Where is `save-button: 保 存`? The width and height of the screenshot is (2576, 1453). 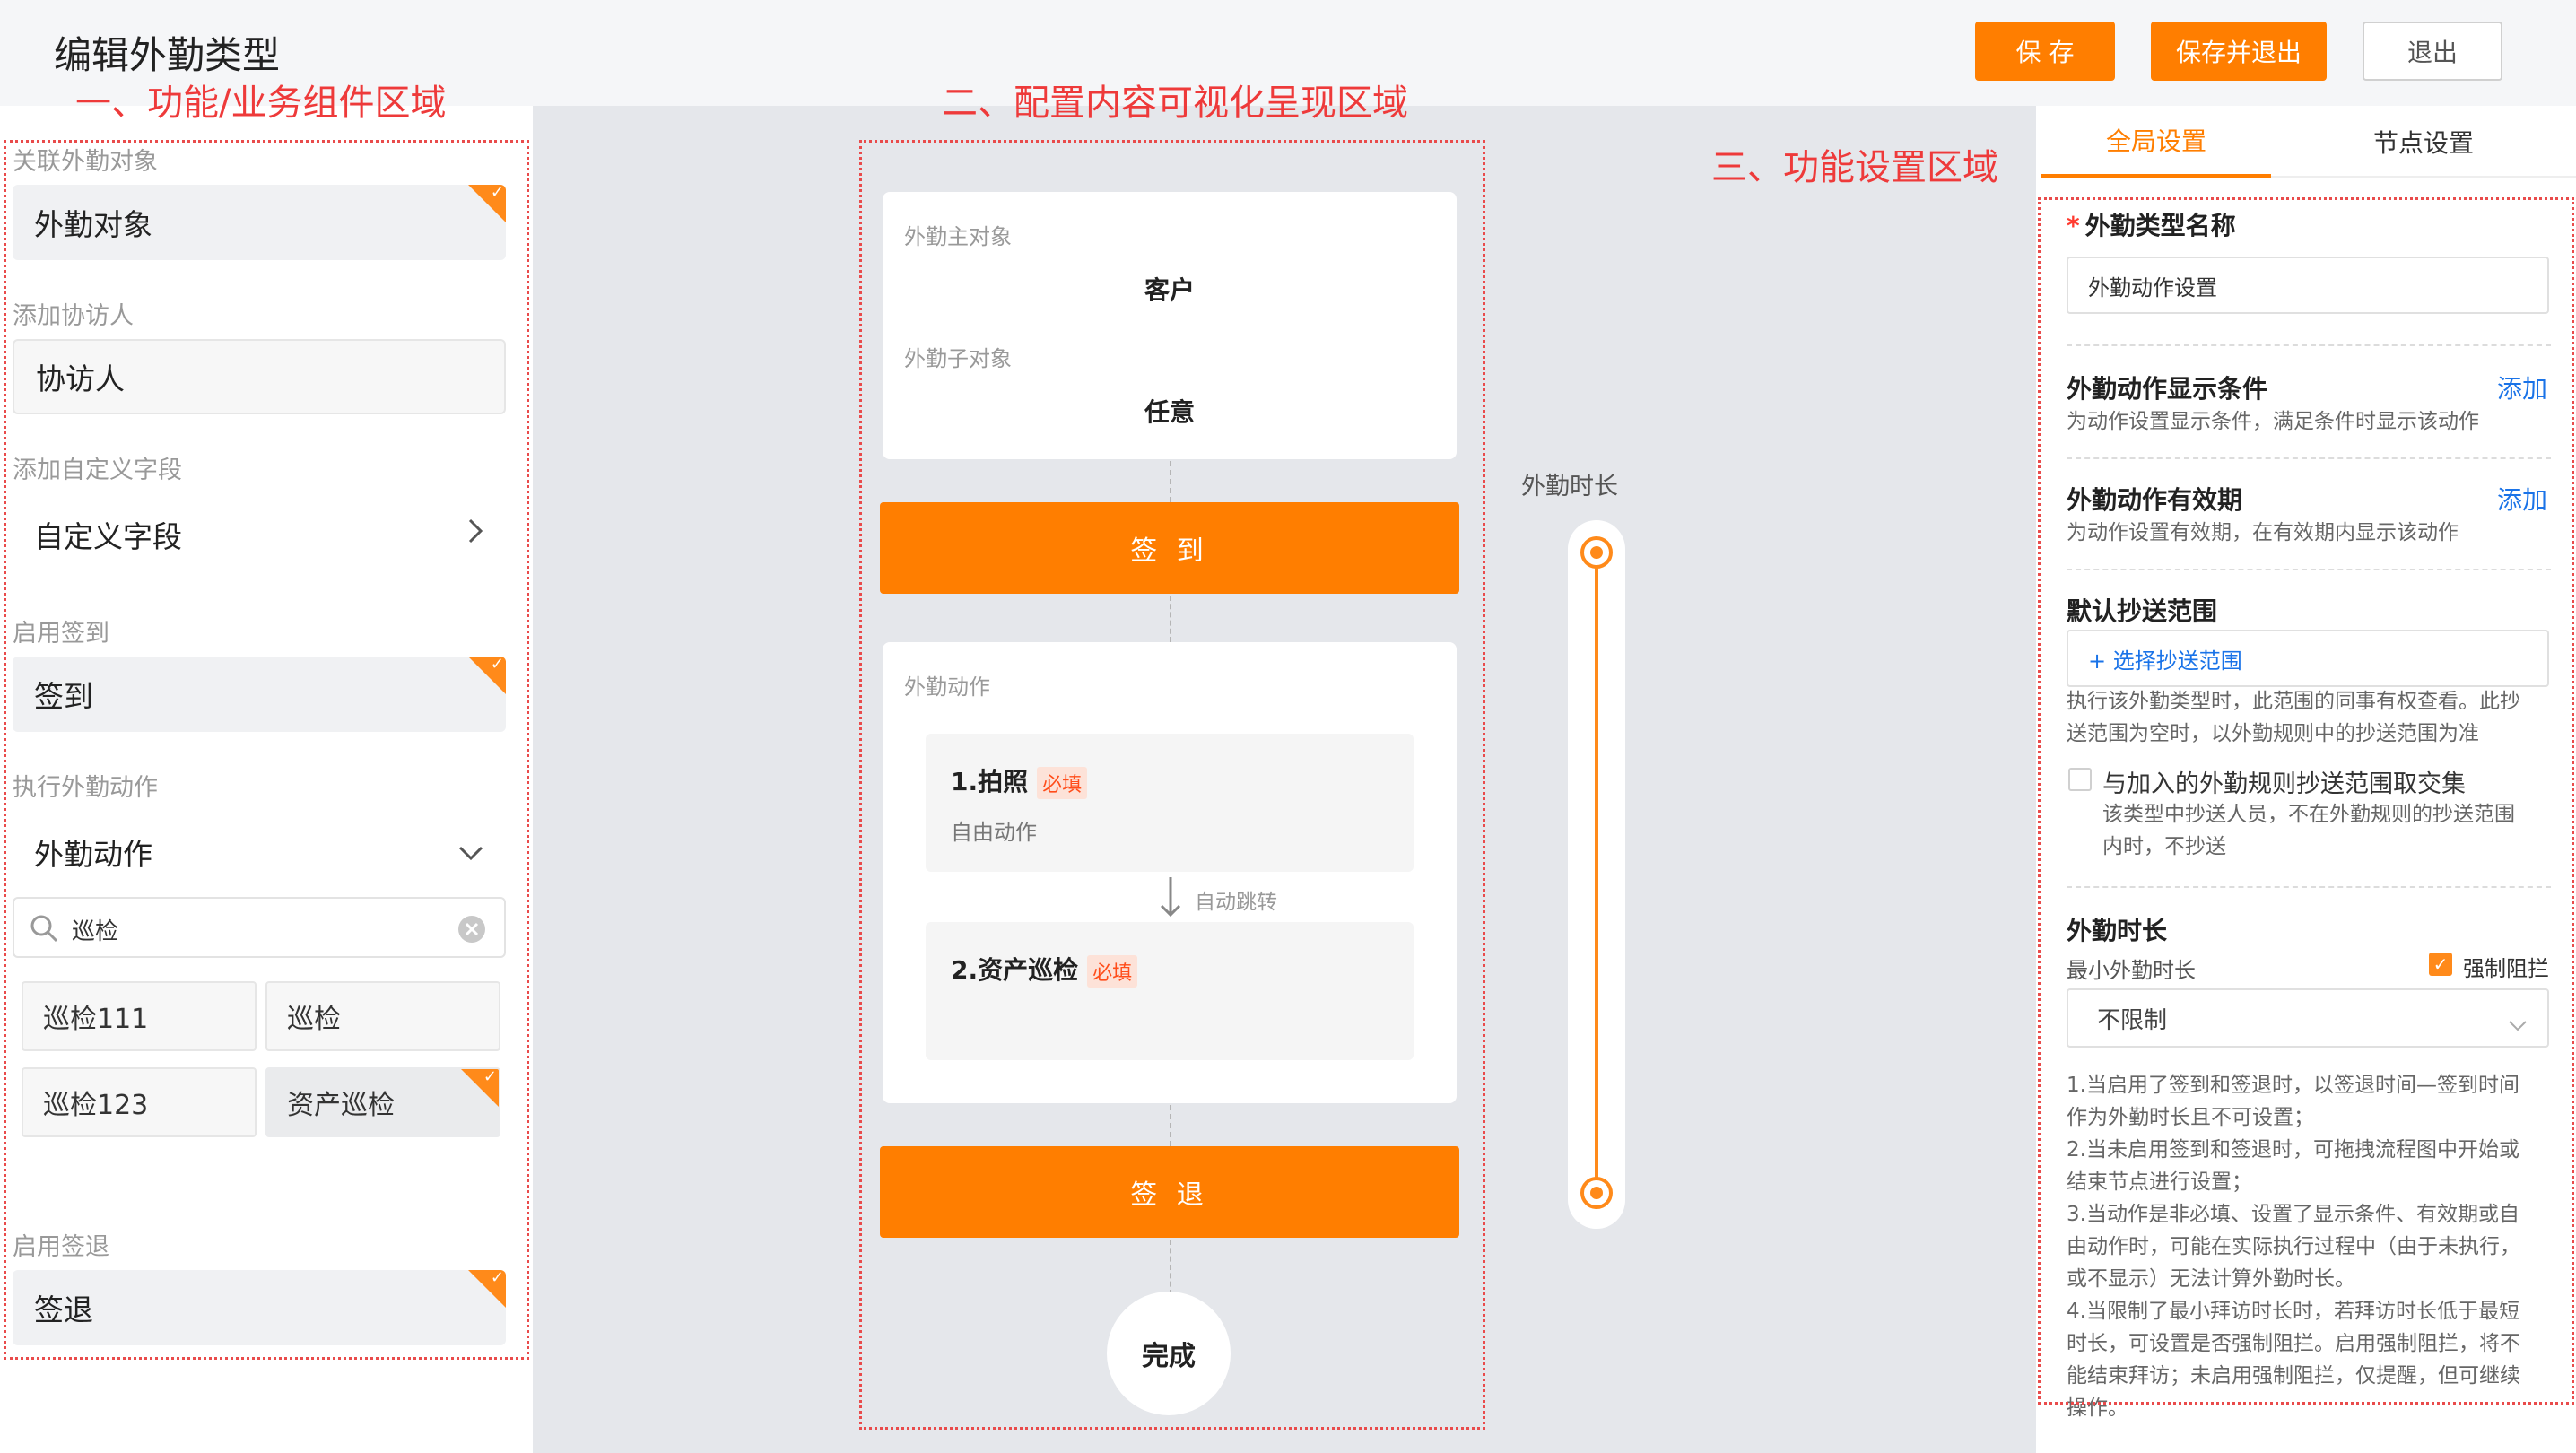 save-button: 保 存 is located at coordinates (2045, 51).